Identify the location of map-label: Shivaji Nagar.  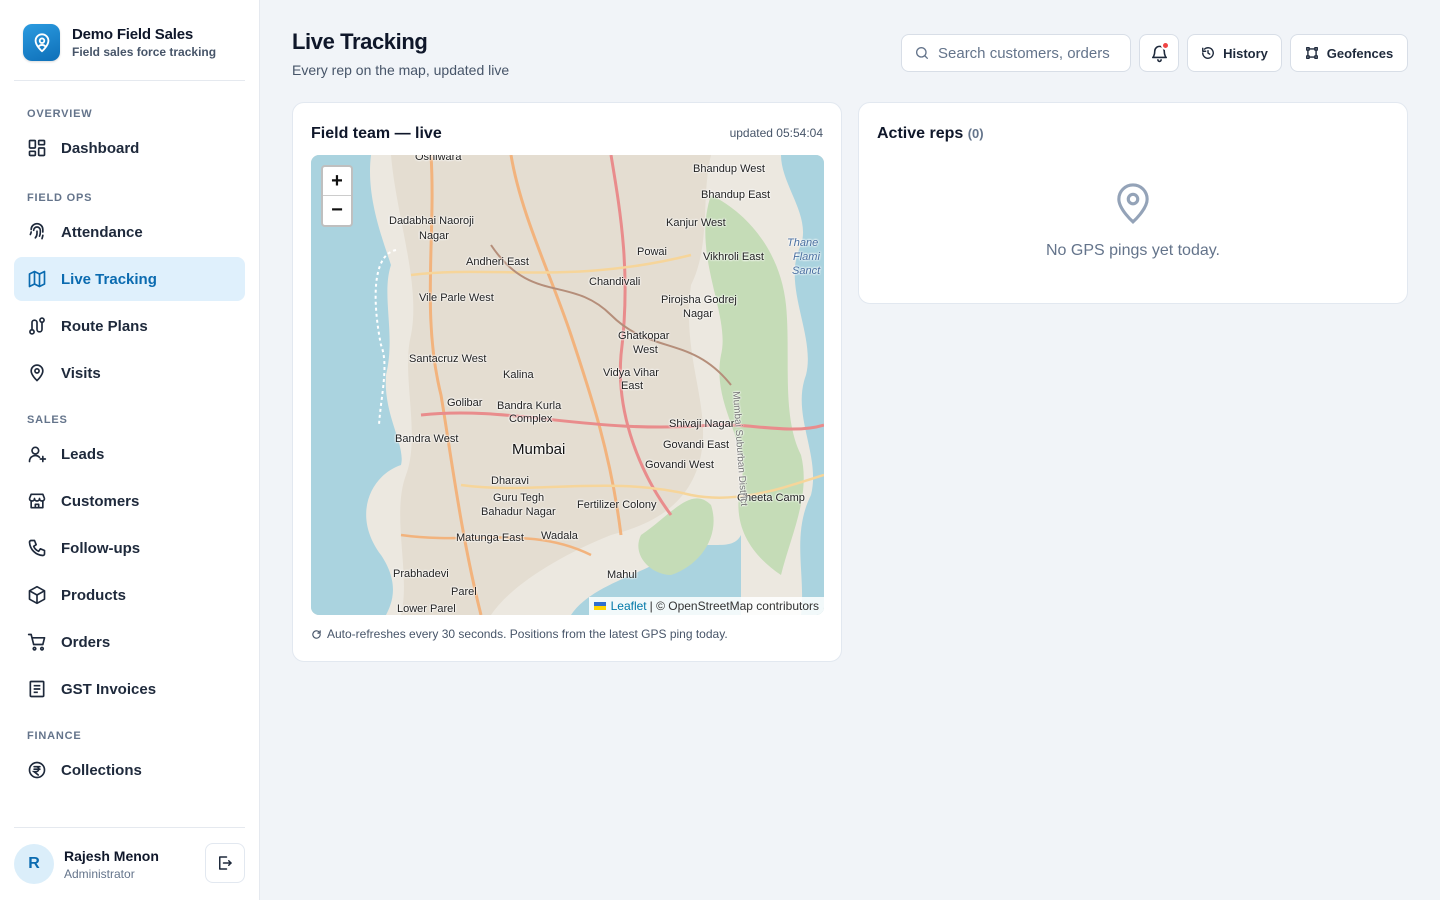
(702, 424).